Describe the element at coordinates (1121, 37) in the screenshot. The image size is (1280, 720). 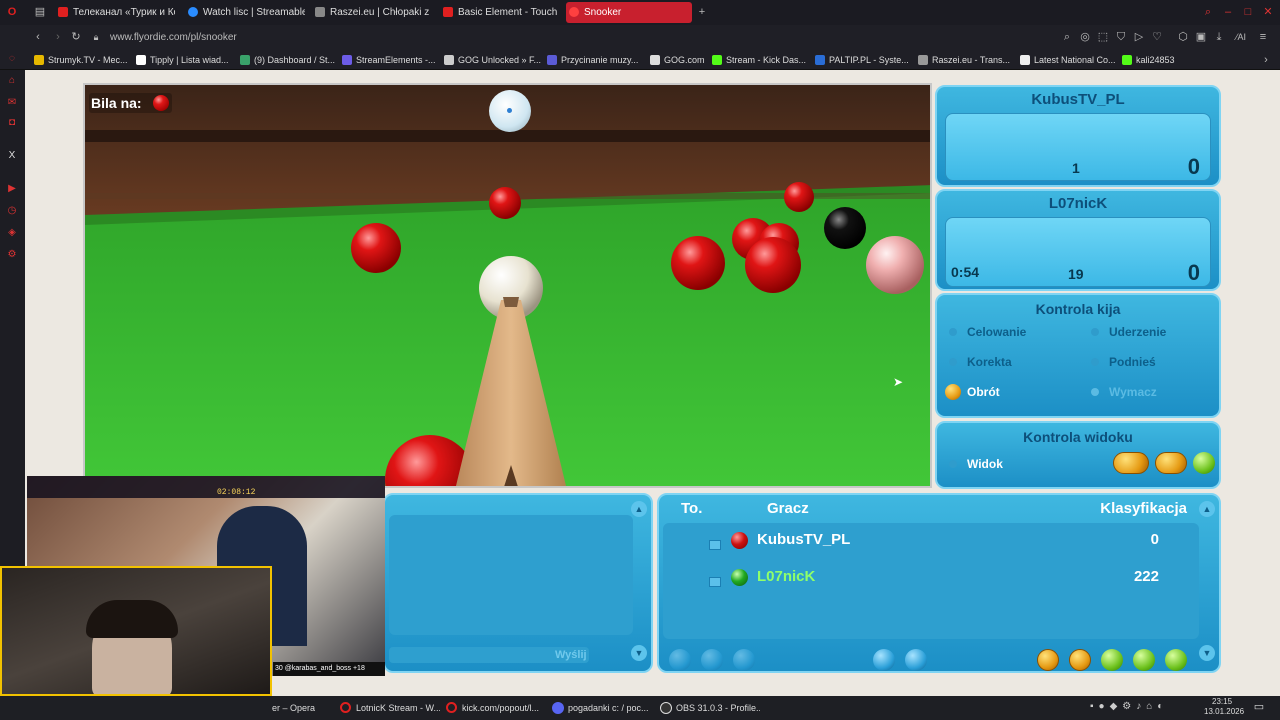
I see `shield-icon: ⛉` at that location.